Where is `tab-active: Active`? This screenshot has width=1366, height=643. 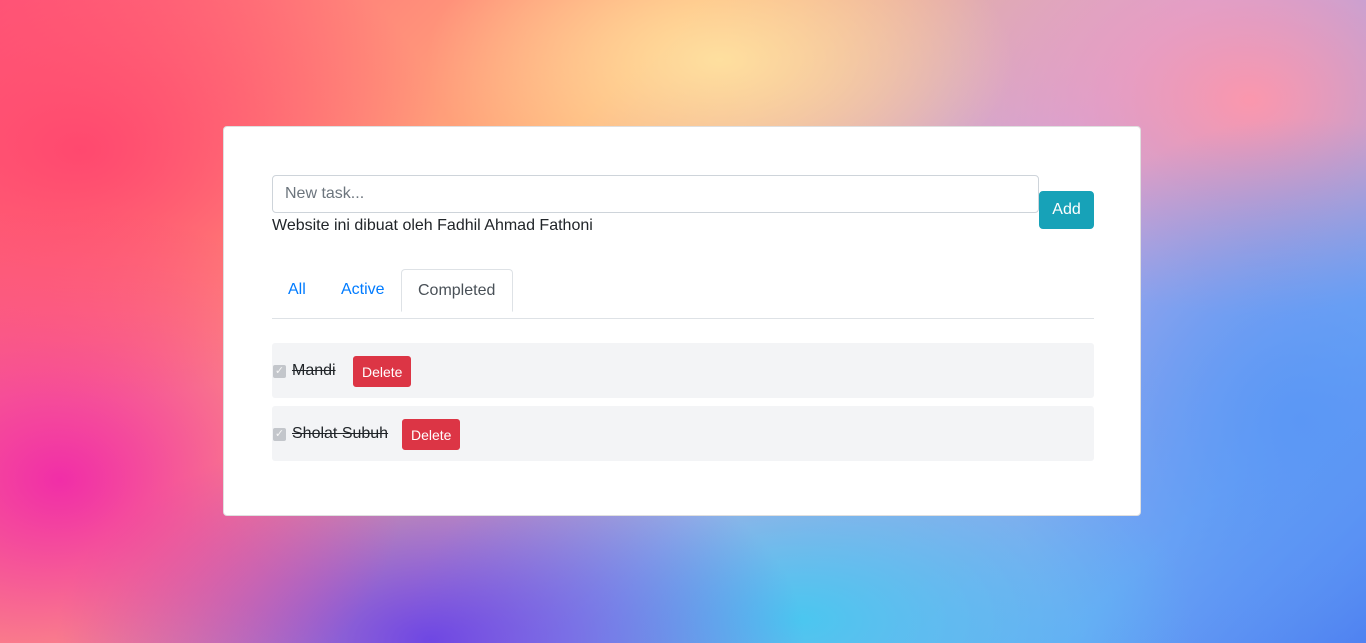 tab-active: Active is located at coordinates (363, 290).